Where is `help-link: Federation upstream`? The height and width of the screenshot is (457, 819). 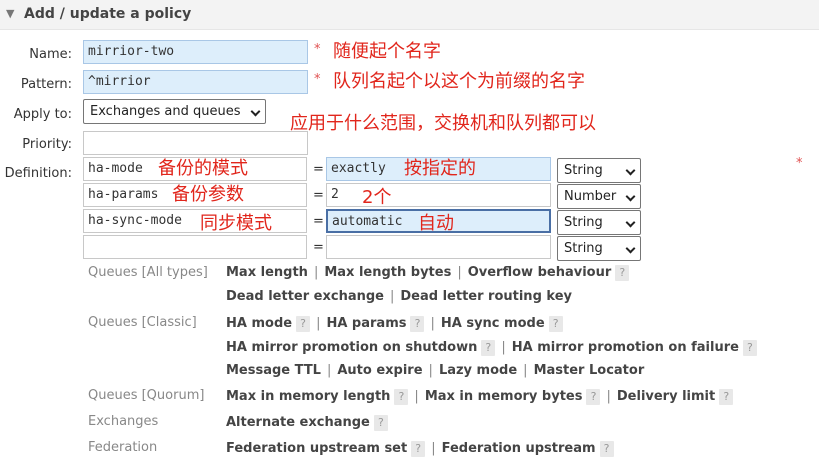
help-link: Federation upstream is located at coordinates (519, 448).